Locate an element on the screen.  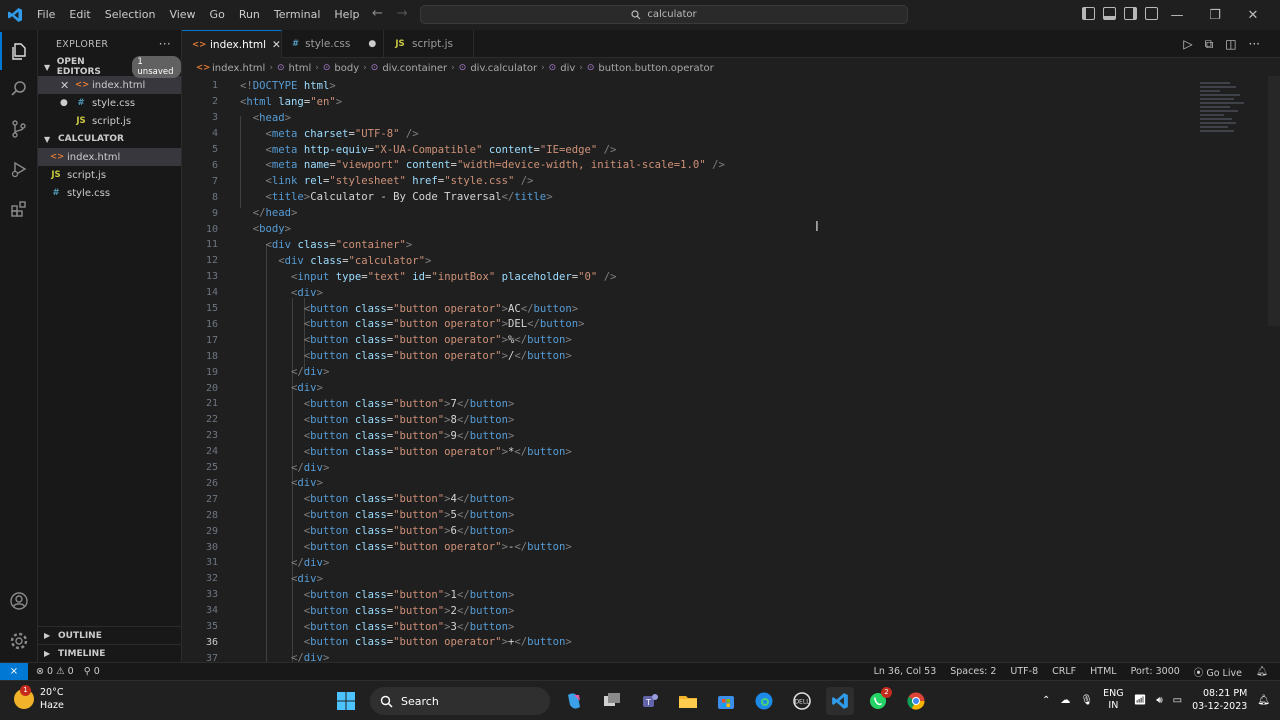
tab-index-html: <> index.html ✕ is located at coordinates (232, 44).